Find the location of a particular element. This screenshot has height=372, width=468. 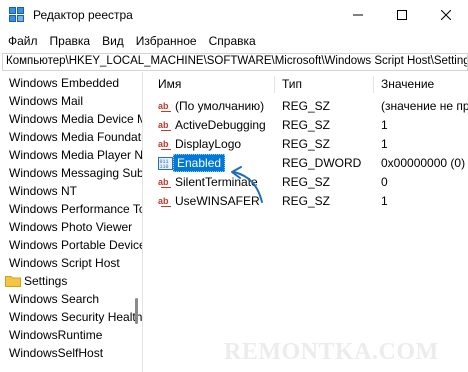

tree-item-label: Windows Mail is located at coordinates (46, 101).